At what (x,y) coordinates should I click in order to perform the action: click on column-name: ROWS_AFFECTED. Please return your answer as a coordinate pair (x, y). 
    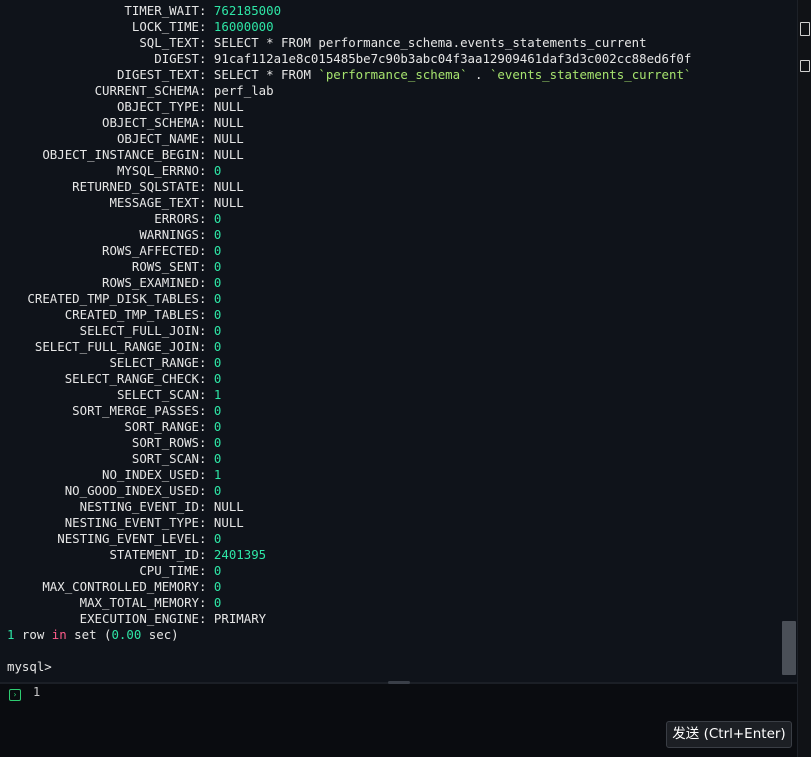
    Looking at the image, I should click on (150, 250).